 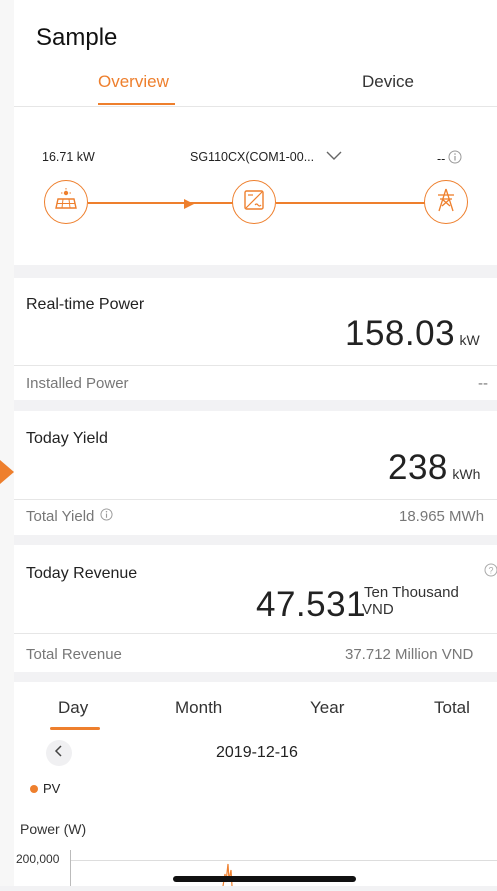 I want to click on flow-arrow-icon, so click(x=189, y=206).